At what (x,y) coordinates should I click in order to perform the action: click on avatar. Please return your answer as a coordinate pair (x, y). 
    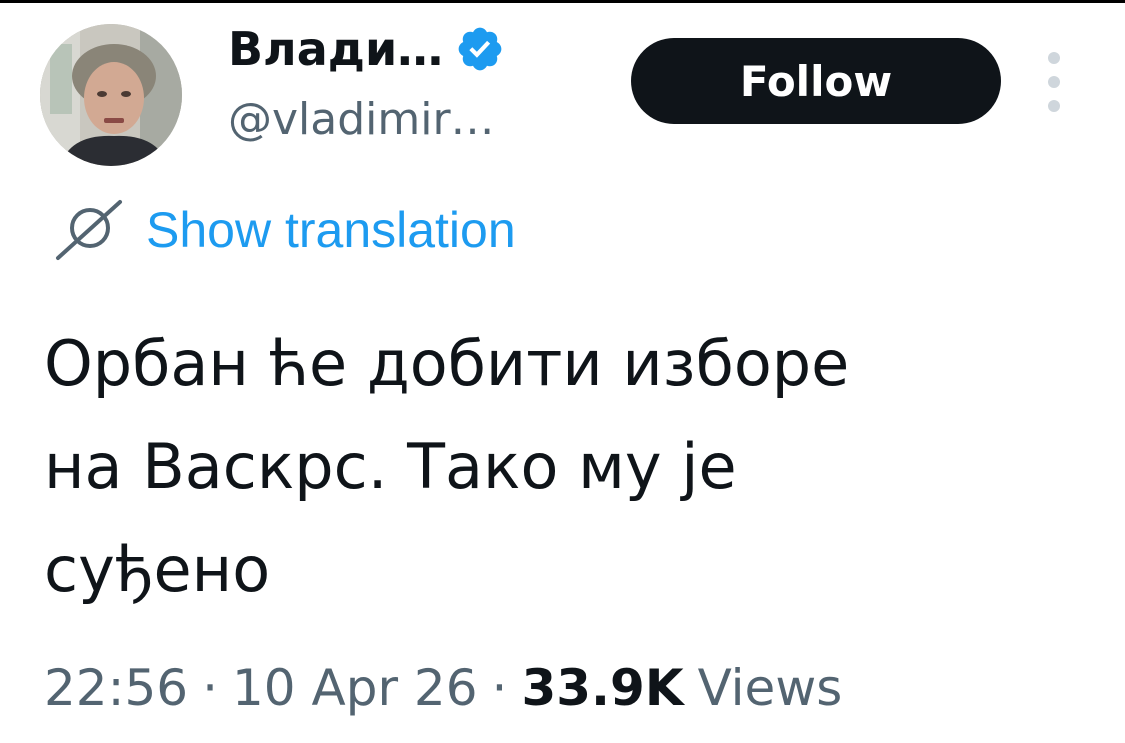
    Looking at the image, I should click on (111, 95).